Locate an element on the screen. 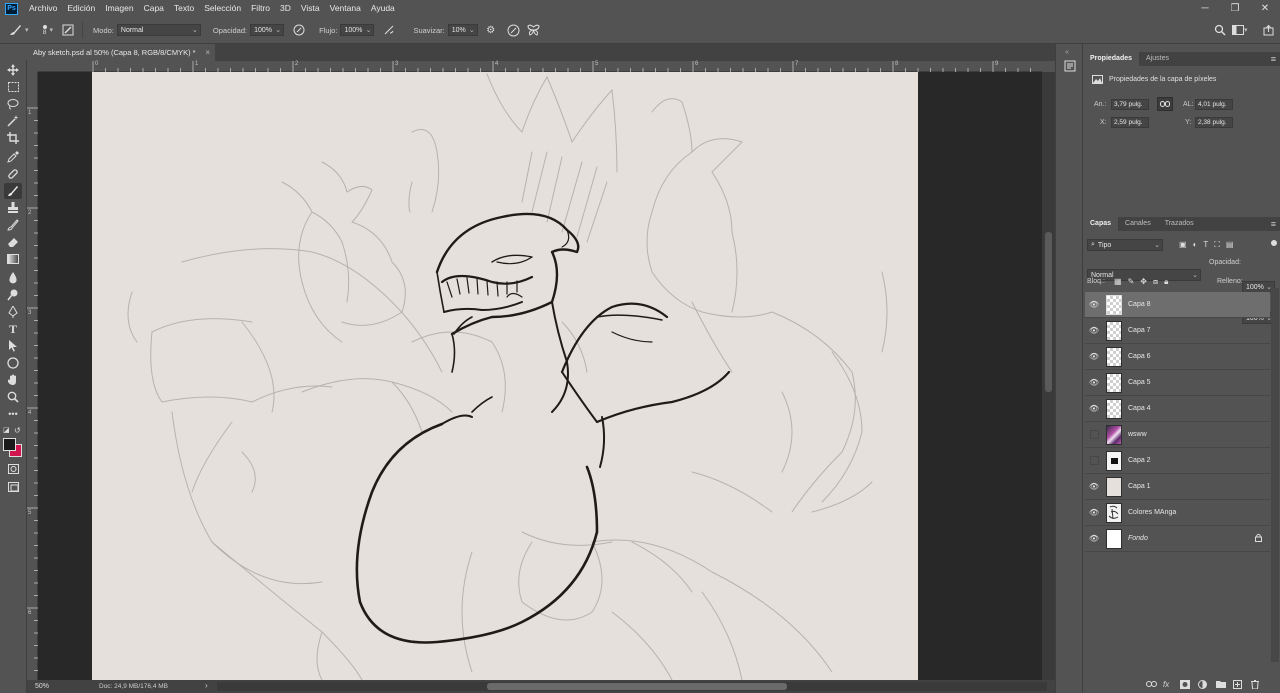  layer-row: Capa 2 is located at coordinates (1177, 461).